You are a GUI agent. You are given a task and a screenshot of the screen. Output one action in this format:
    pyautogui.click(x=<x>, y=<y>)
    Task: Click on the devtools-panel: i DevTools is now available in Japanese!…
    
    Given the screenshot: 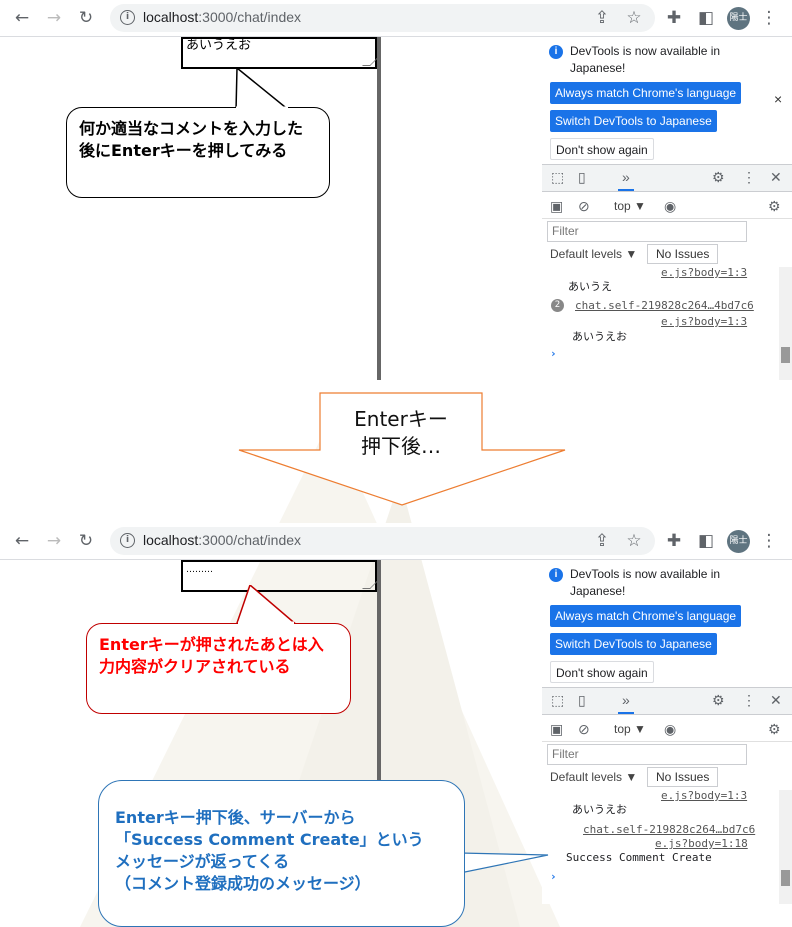 What is the action you would take?
    pyautogui.click(x=667, y=208)
    